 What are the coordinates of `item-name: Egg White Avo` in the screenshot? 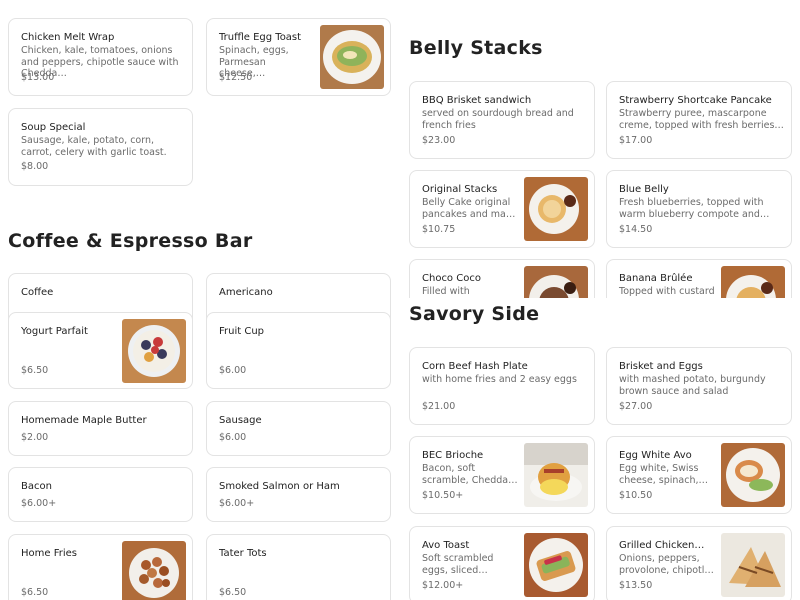 It's located at (655, 455).